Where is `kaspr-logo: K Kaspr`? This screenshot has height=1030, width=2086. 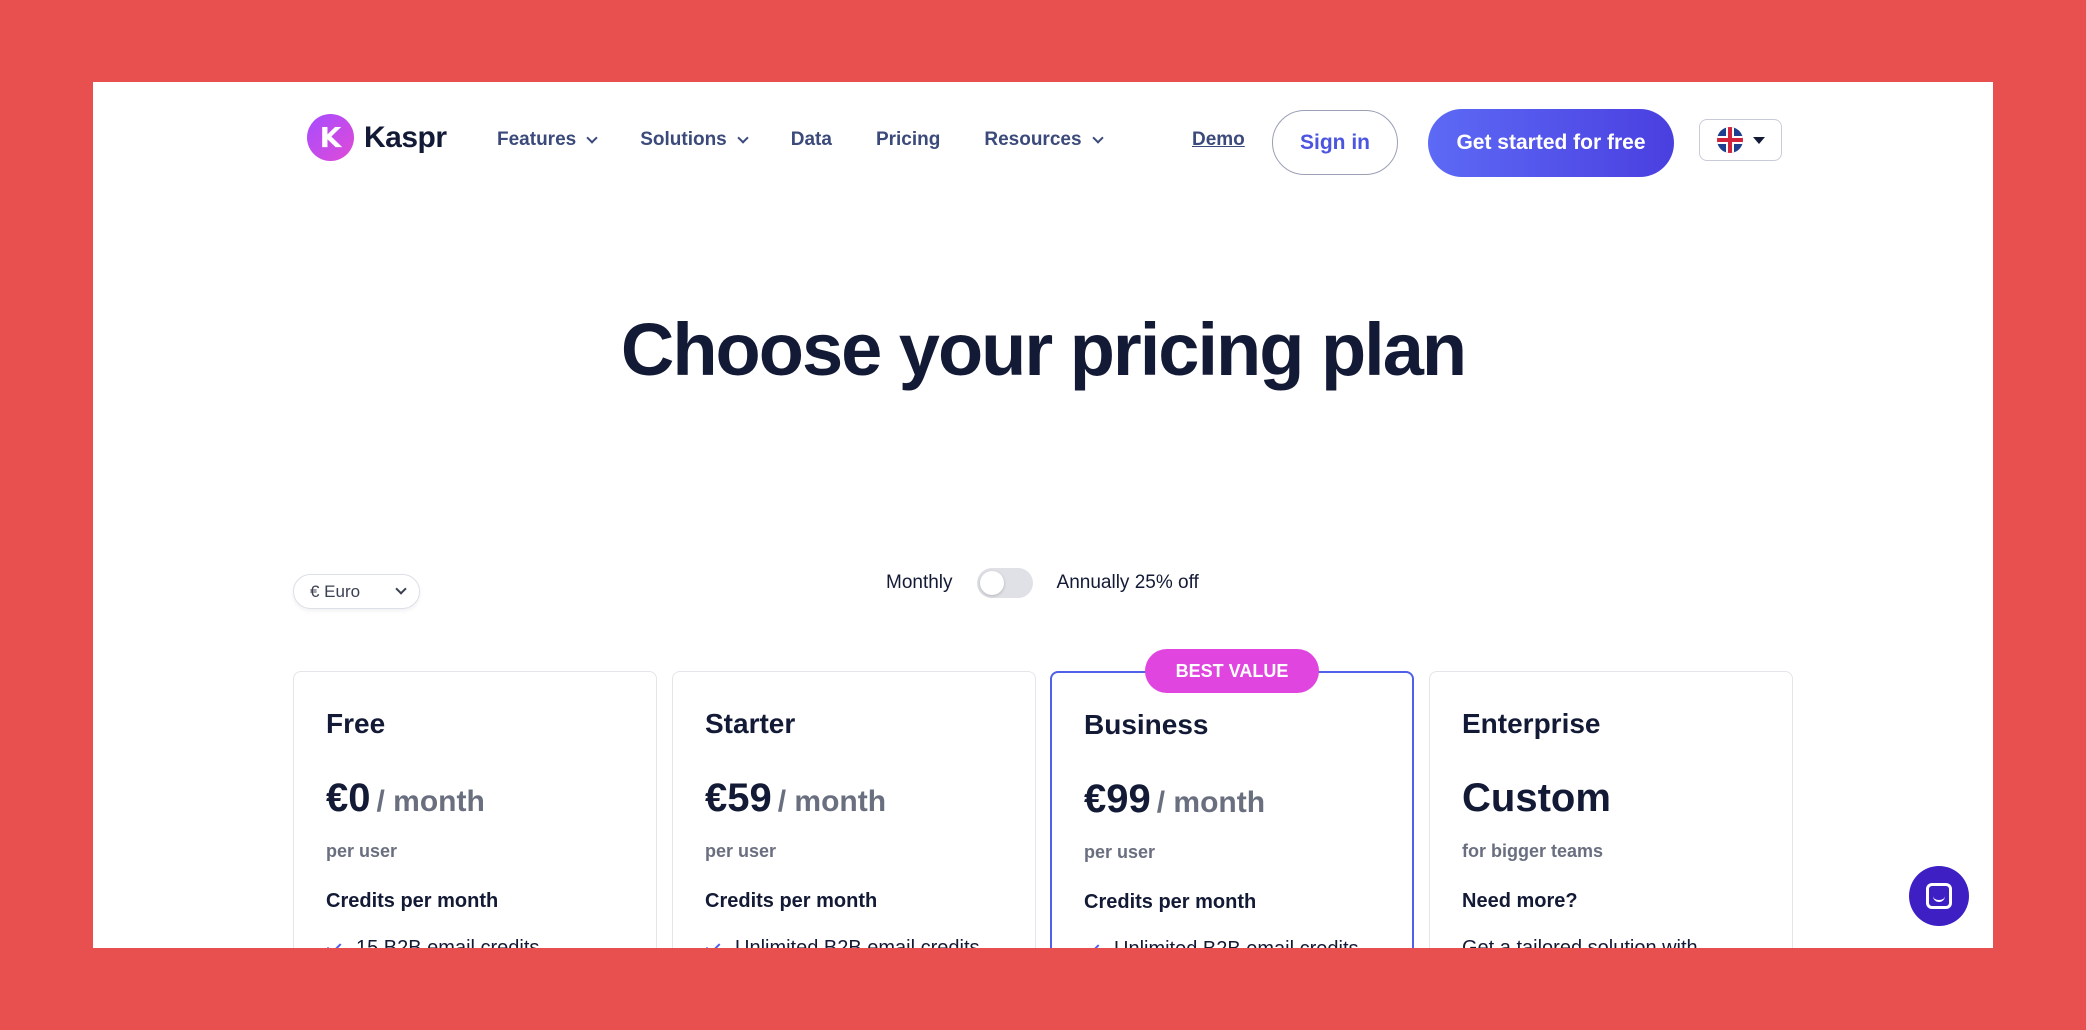
kaspr-logo: K Kaspr is located at coordinates (377, 137).